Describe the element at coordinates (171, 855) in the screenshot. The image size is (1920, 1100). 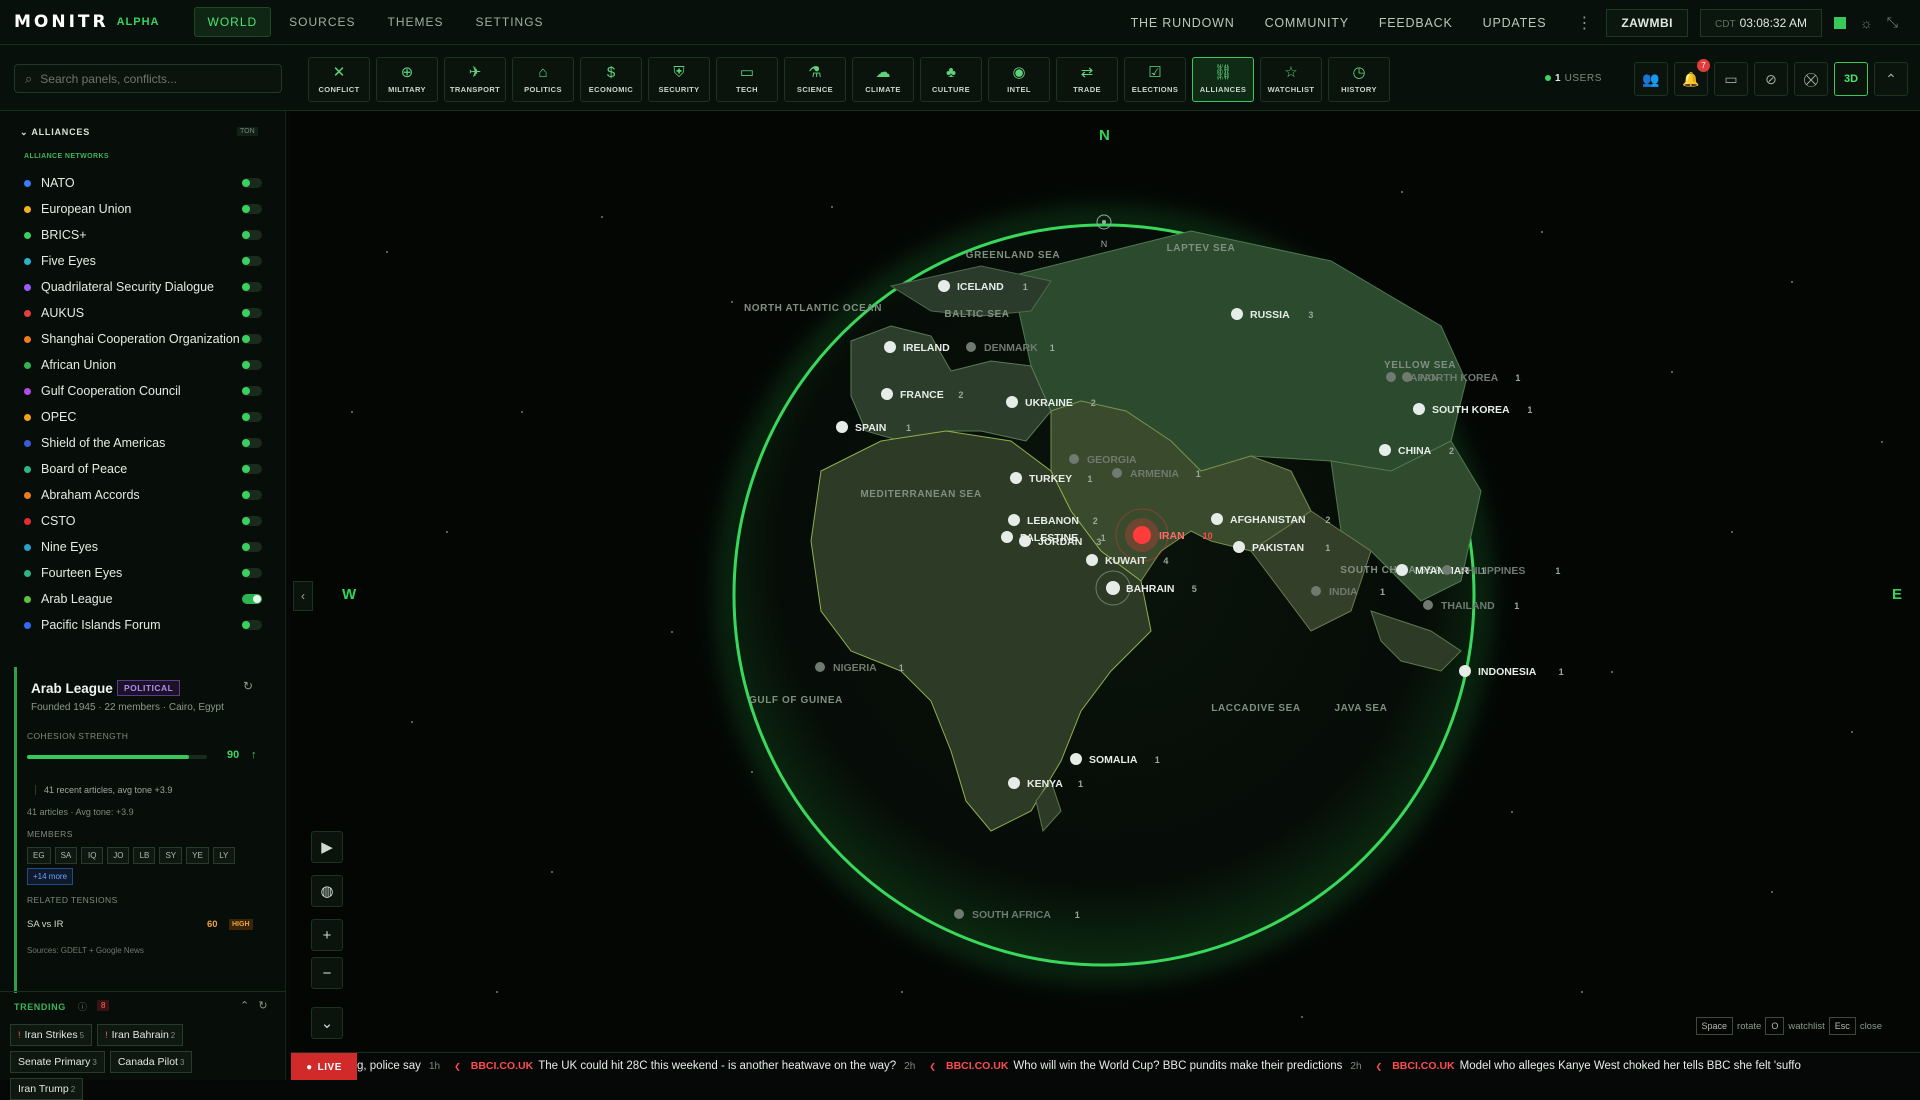
I see `member-tag: SY` at that location.